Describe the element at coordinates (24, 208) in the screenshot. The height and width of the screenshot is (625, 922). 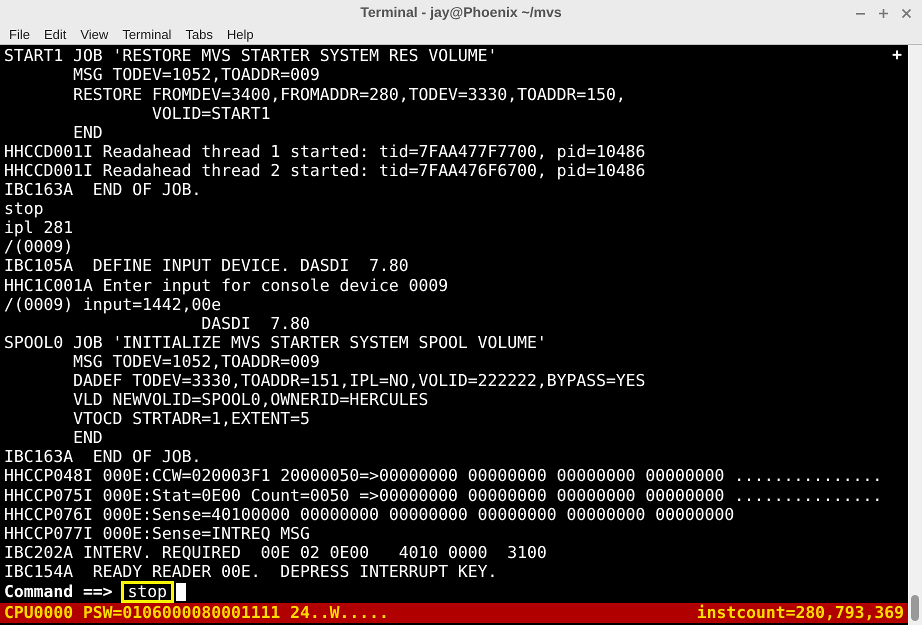
I see `terminal-line: stop` at that location.